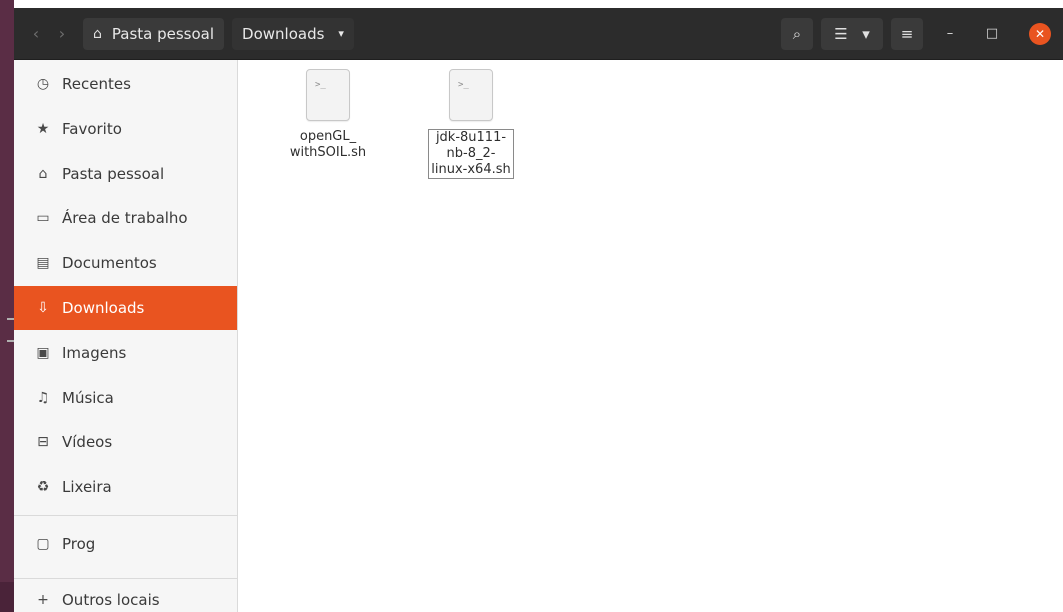 This screenshot has height=612, width=1063. Describe the element at coordinates (125, 515) in the screenshot. I see `sidebar-divider` at that location.